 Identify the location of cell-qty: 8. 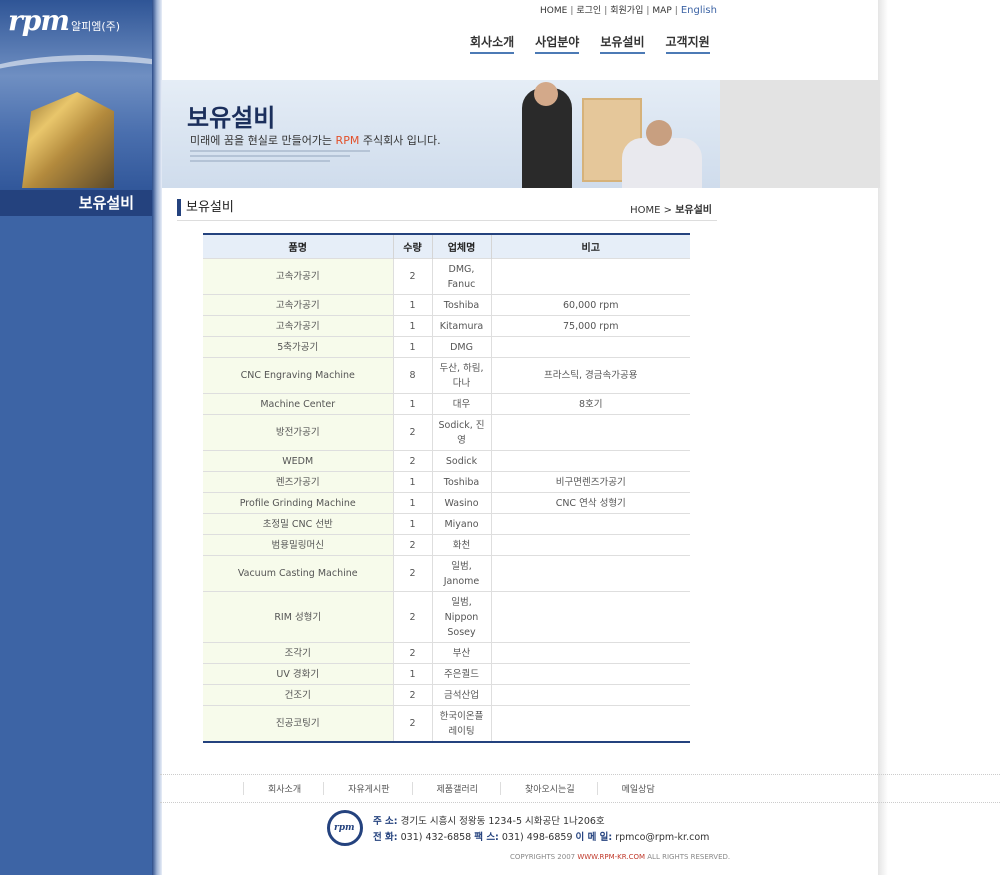
(412, 375).